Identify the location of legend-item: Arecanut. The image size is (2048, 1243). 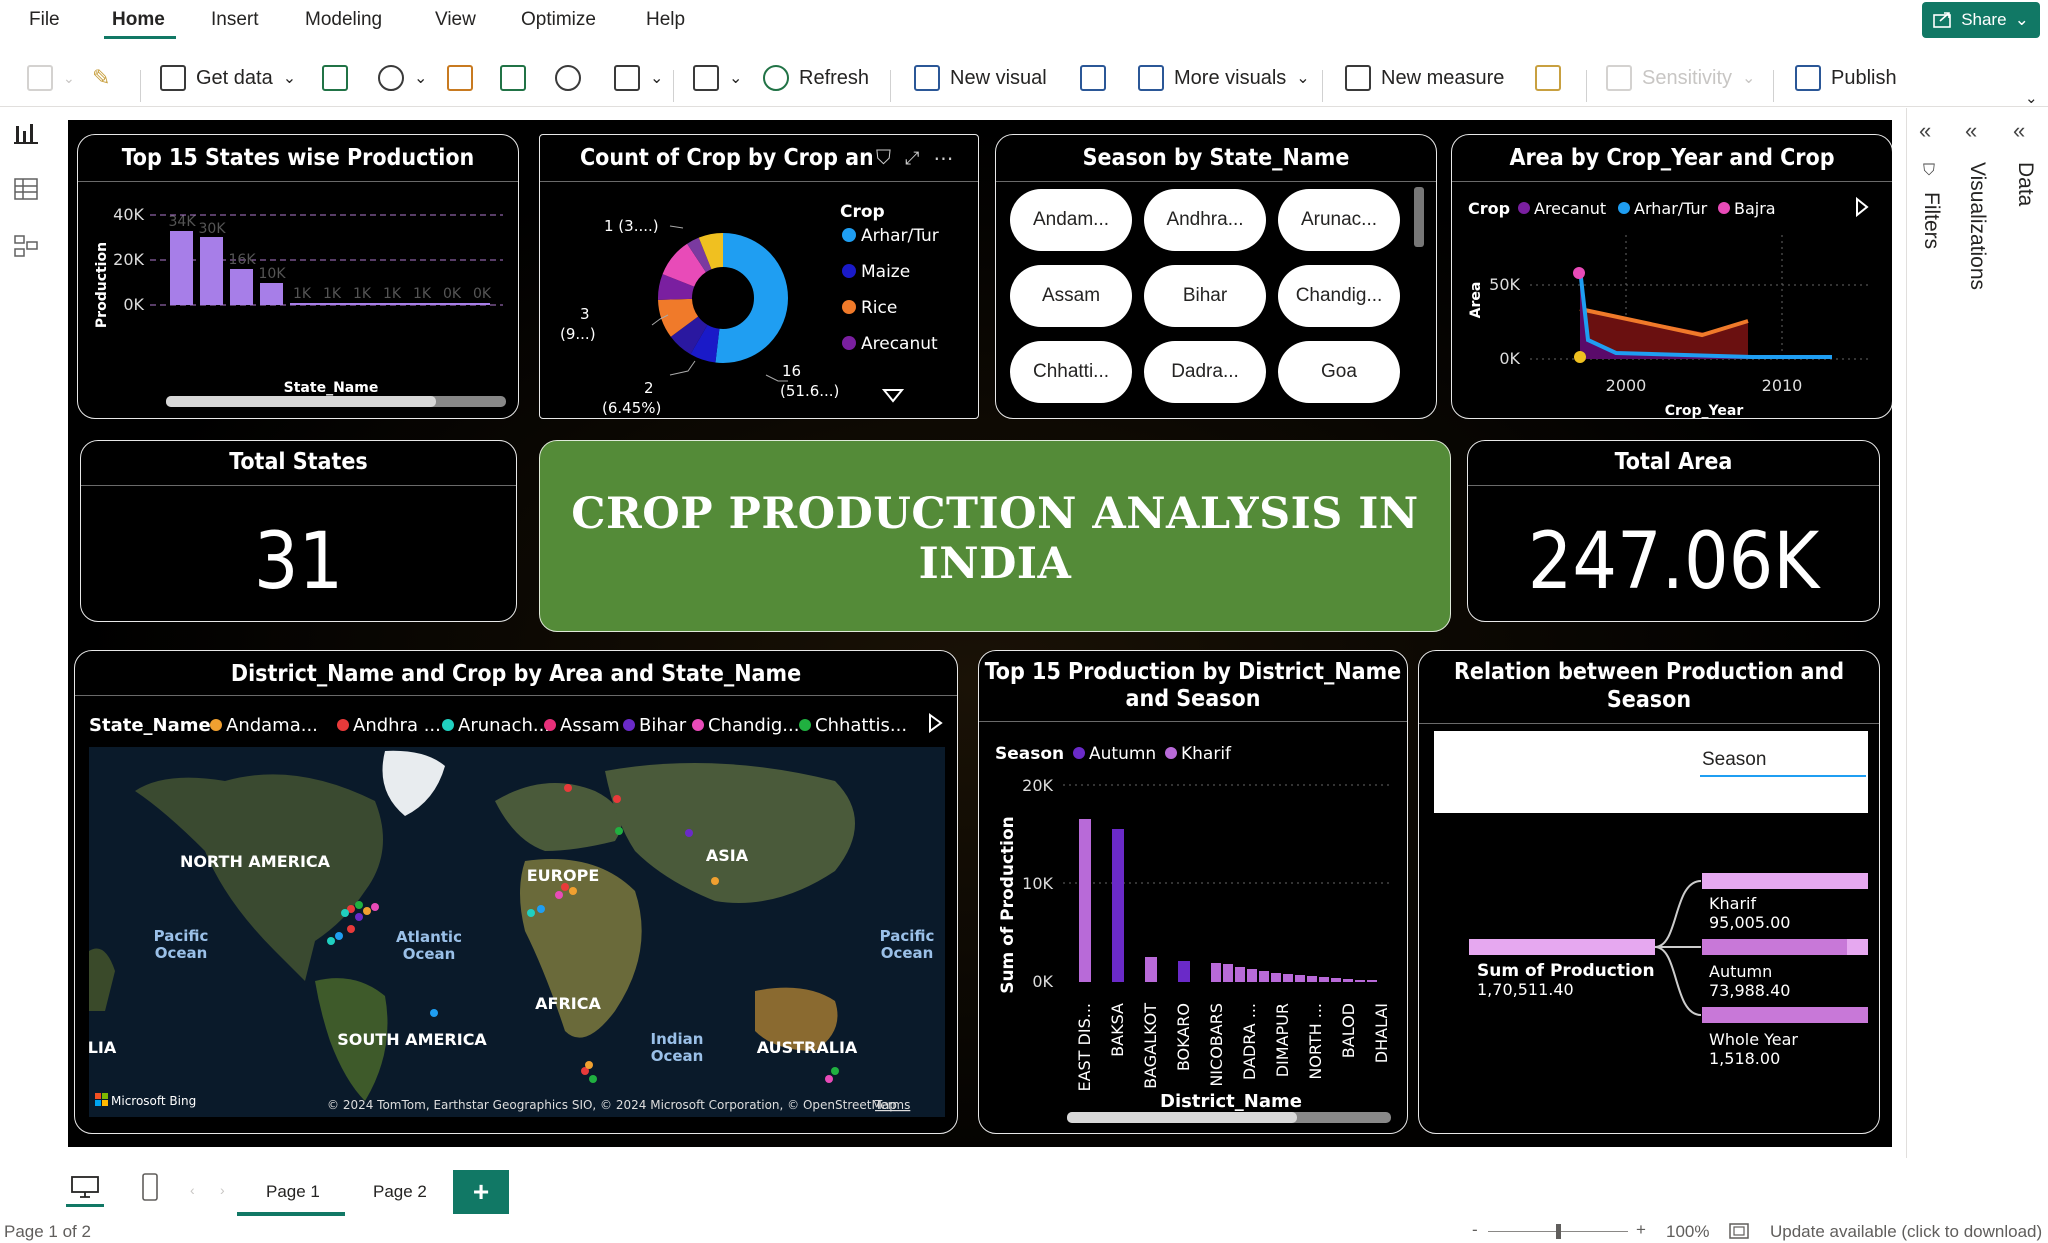
(899, 344).